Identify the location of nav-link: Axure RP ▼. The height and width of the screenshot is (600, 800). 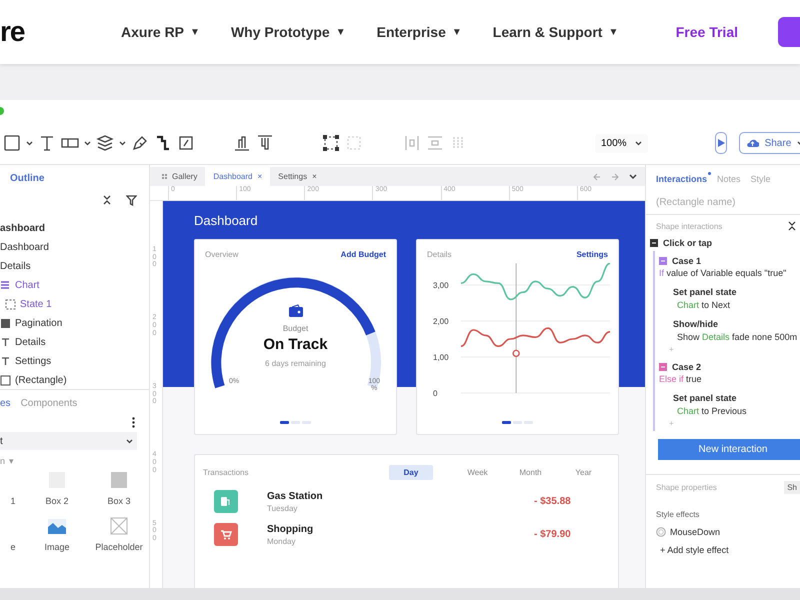
(160, 32).